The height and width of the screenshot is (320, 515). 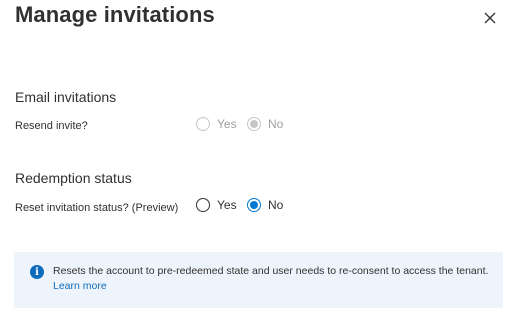 I want to click on close-button, so click(x=490, y=18).